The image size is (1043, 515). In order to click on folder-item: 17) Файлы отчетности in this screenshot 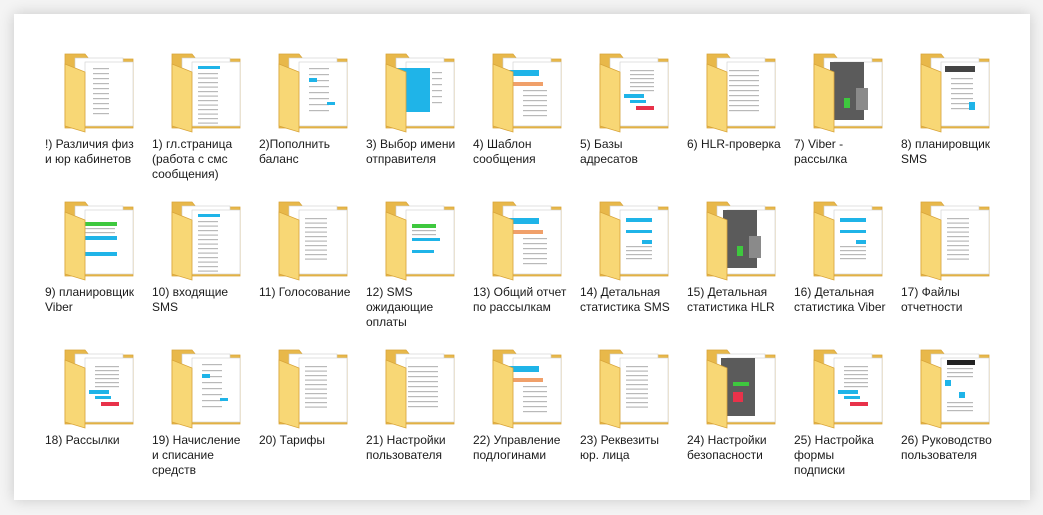, I will do `click(954, 270)`.